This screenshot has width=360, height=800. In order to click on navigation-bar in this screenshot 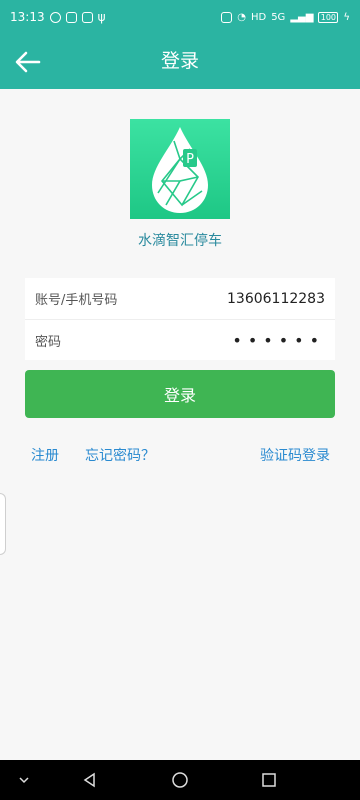, I will do `click(180, 780)`.